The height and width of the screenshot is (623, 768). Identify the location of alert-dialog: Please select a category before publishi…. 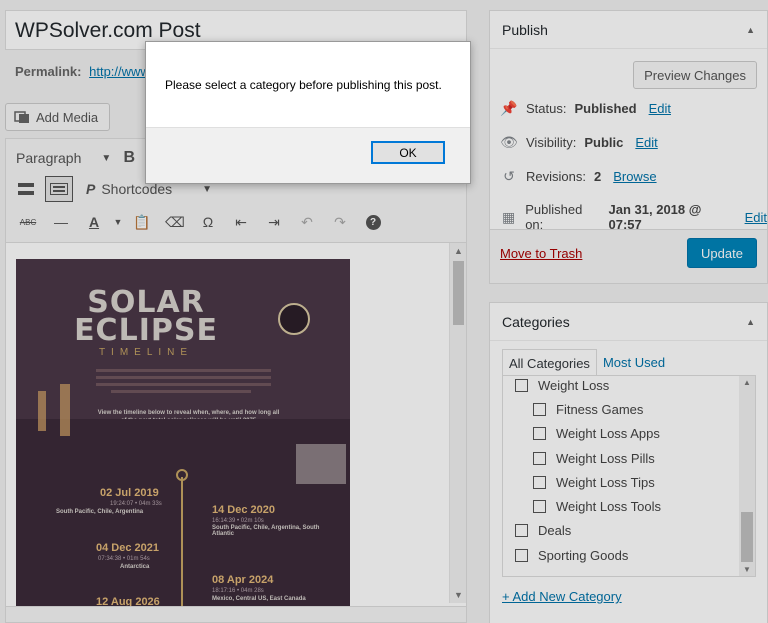
(308, 112).